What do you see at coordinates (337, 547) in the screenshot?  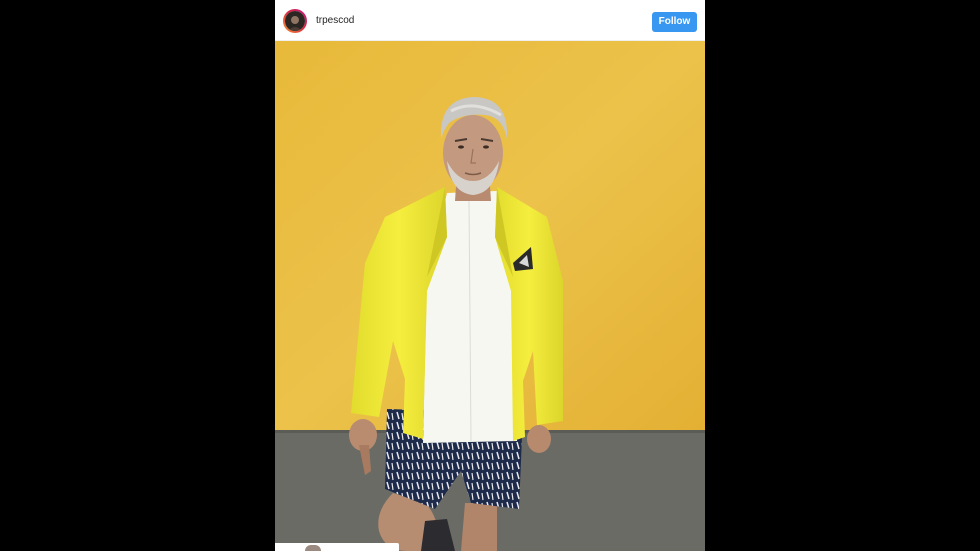 I see `next-post-preview` at bounding box center [337, 547].